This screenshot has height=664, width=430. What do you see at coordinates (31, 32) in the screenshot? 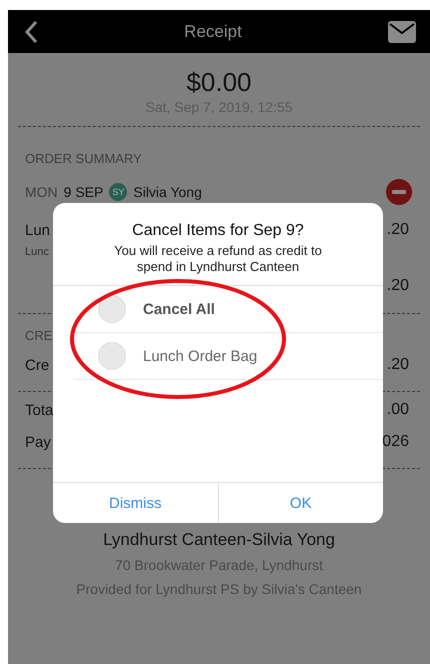
I see `back-icon` at bounding box center [31, 32].